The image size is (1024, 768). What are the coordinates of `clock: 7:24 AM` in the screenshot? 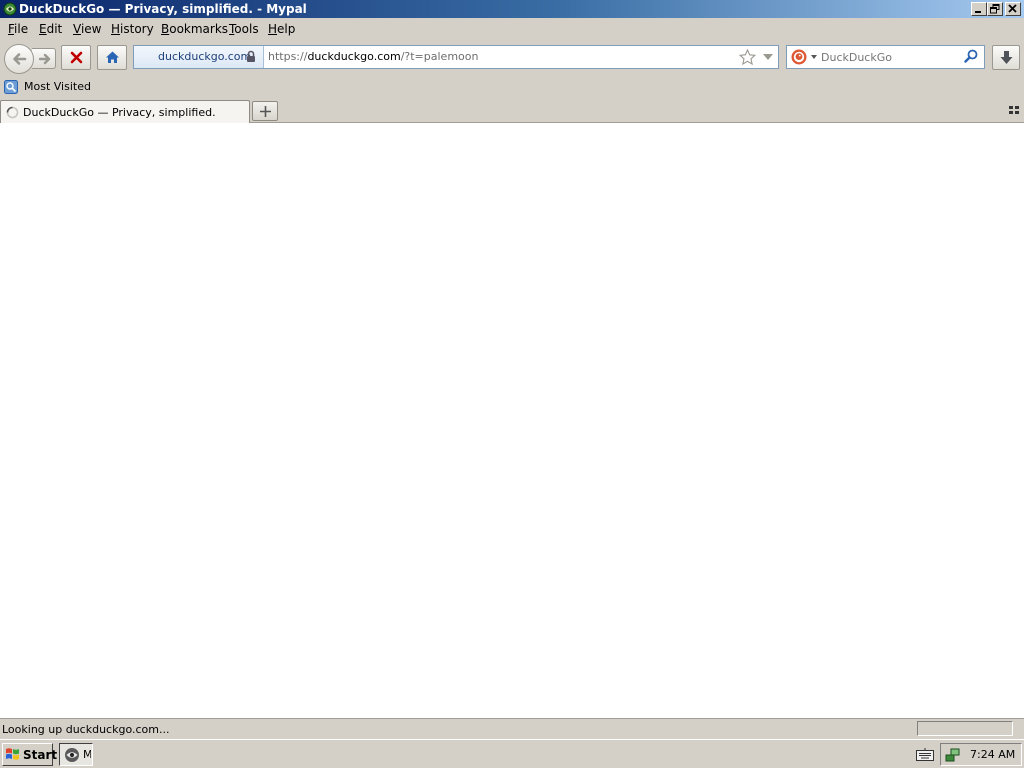 It's located at (992, 754).